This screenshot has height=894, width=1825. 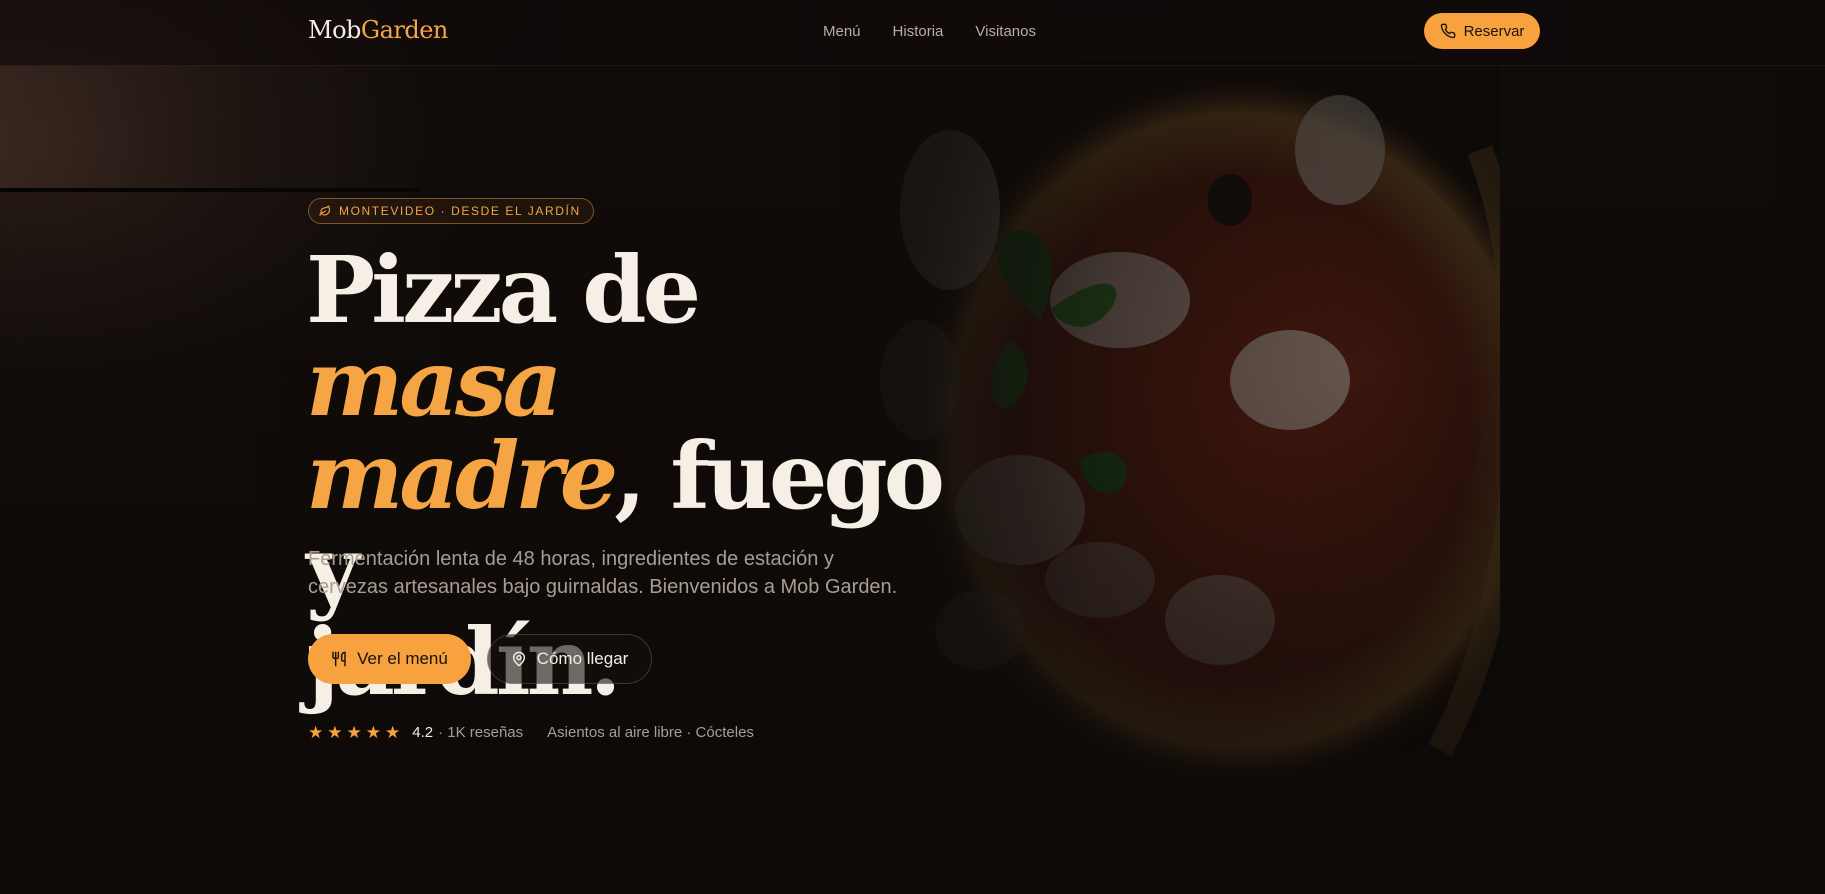 What do you see at coordinates (339, 659) in the screenshot?
I see `utensils-icon` at bounding box center [339, 659].